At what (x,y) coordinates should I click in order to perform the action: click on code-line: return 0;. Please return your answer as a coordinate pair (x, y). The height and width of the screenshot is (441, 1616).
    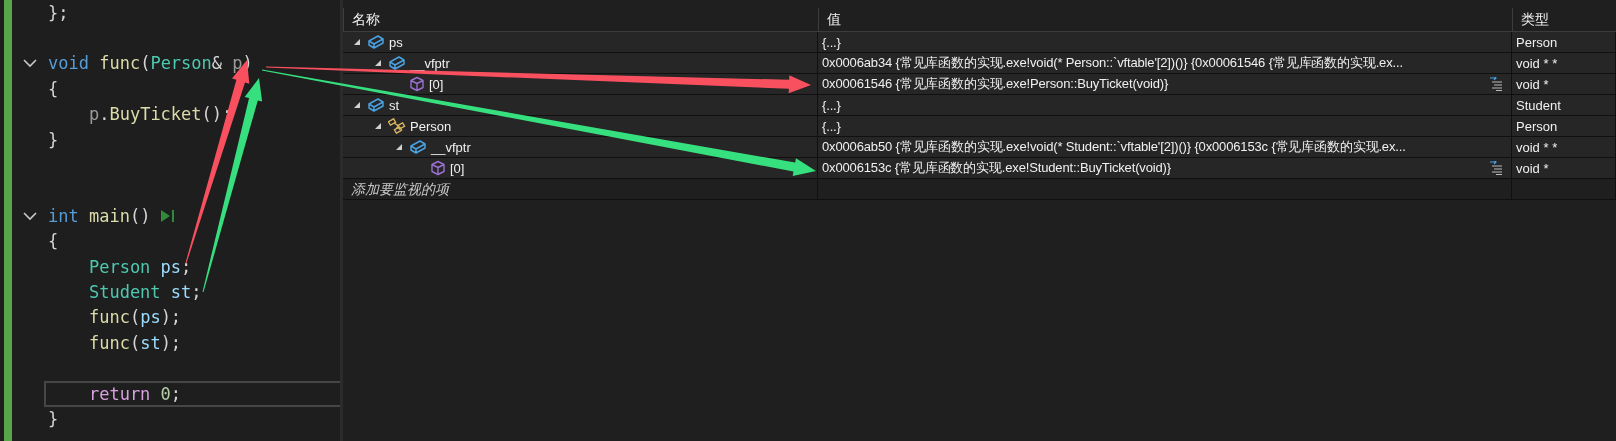
    Looking at the image, I should click on (134, 393).